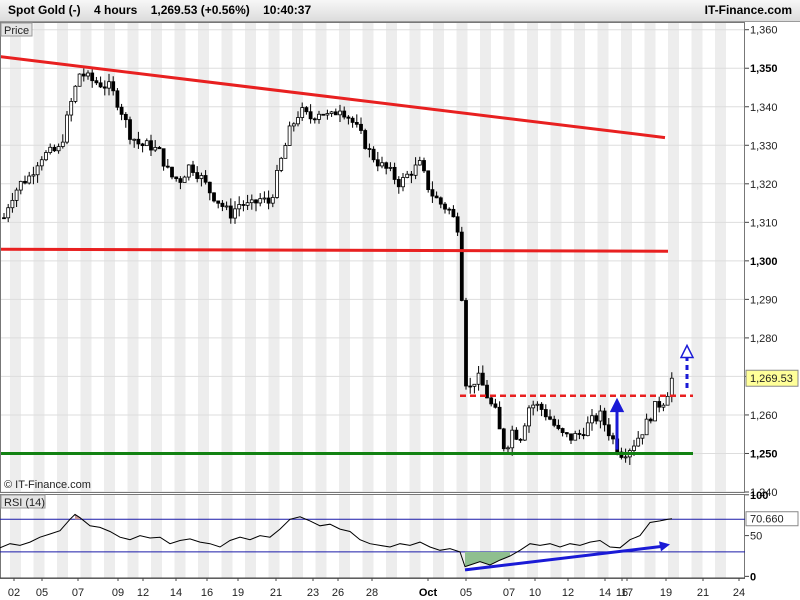 This screenshot has width=800, height=600. I want to click on x-tick-label: 10, so click(535, 593).